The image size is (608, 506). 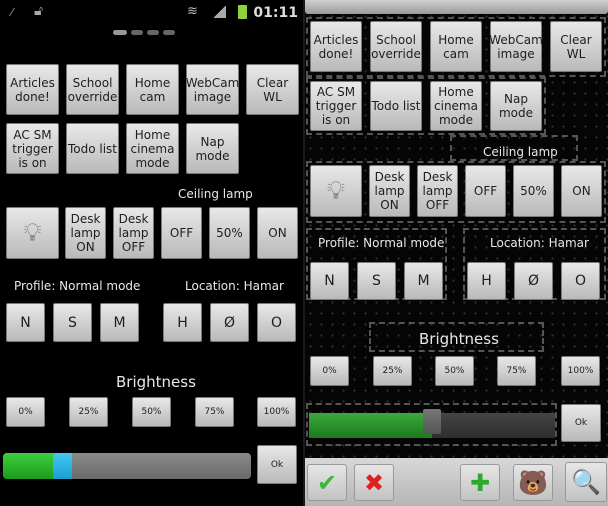 What do you see at coordinates (456, 7) in the screenshot?
I see `edit-top-bar` at bounding box center [456, 7].